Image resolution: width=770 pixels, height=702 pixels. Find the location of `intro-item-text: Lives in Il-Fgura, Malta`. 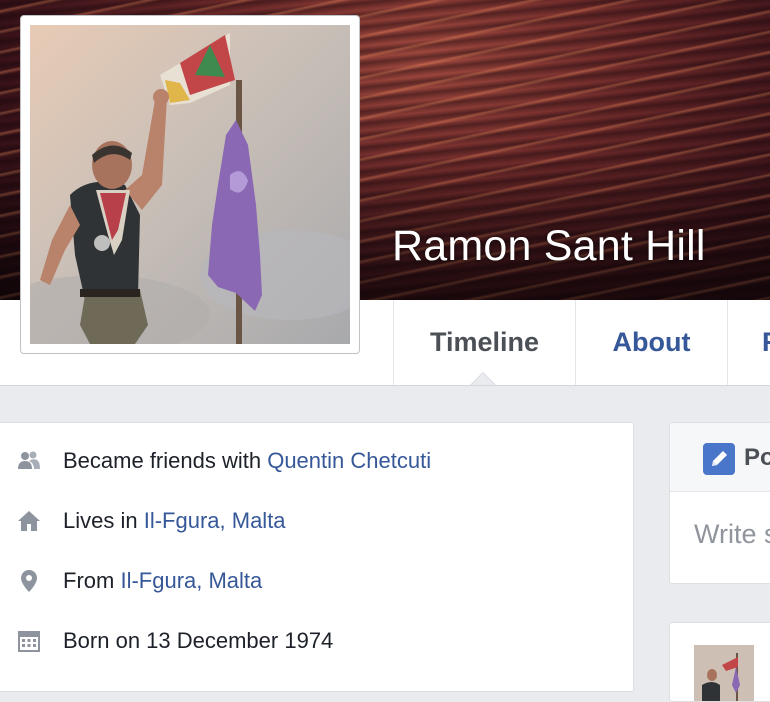

intro-item-text: Lives in Il-Fgura, Malta is located at coordinates (174, 521).